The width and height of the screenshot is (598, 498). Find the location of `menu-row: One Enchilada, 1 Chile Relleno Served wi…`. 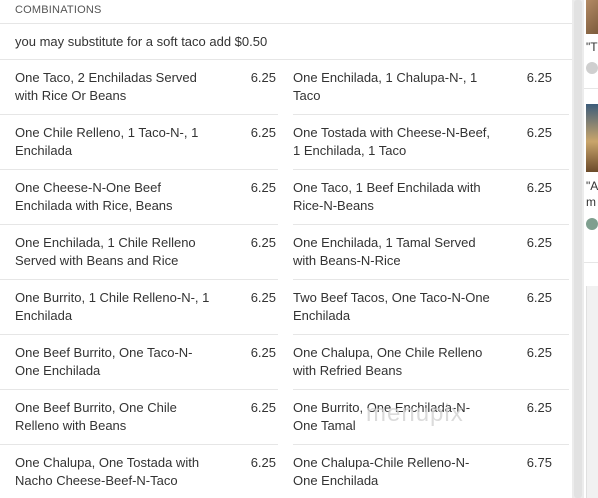

menu-row: One Enchilada, 1 Chile Relleno Served wi… is located at coordinates (286, 252).